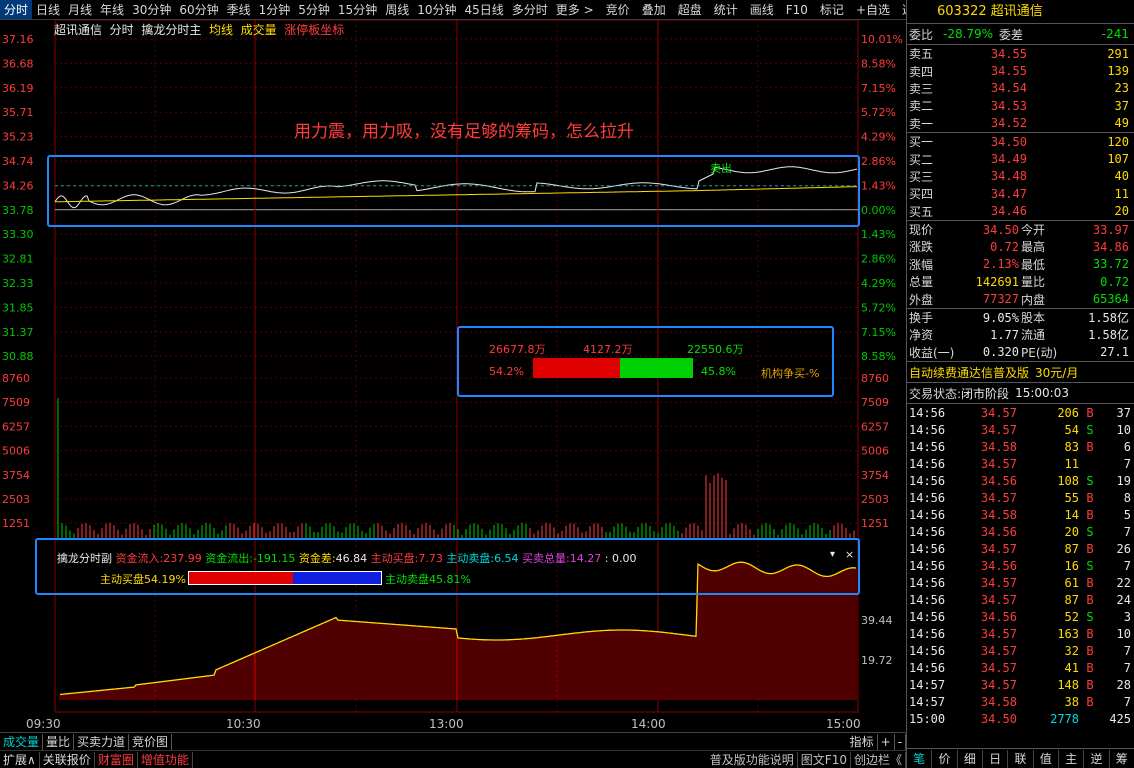 This screenshot has width=1134, height=768. Describe the element at coordinates (1071, 548) in the screenshot. I see `tick-volume: 87` at that location.